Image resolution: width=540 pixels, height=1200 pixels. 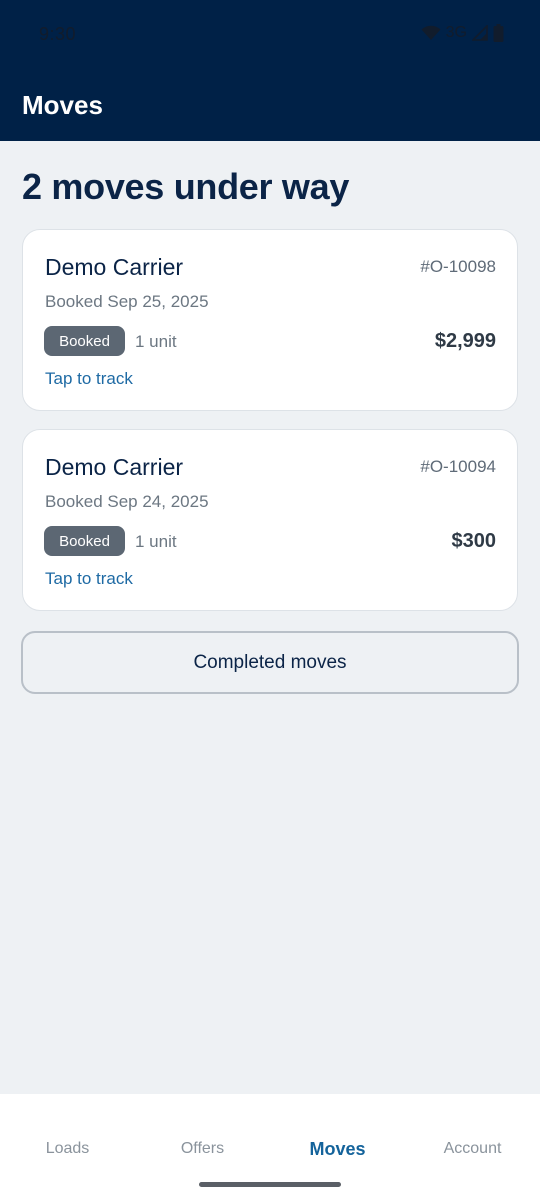 What do you see at coordinates (202, 1149) in the screenshot?
I see `nav-item-offers: Offers` at bounding box center [202, 1149].